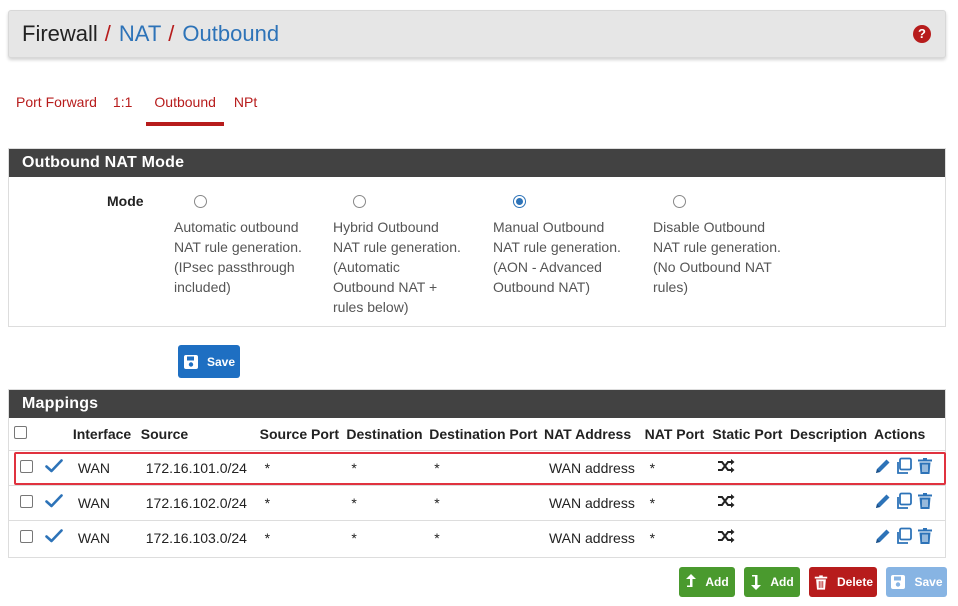 The height and width of the screenshot is (606, 958). What do you see at coordinates (477, 467) in the screenshot?
I see `table-row: WAN 172.16.101.0/24 * * * WAN address *` at bounding box center [477, 467].